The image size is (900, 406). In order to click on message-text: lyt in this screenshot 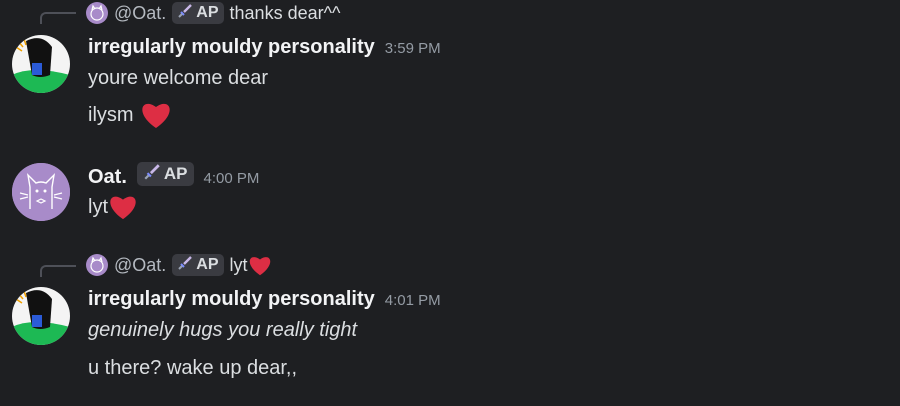, I will do `click(113, 207)`.